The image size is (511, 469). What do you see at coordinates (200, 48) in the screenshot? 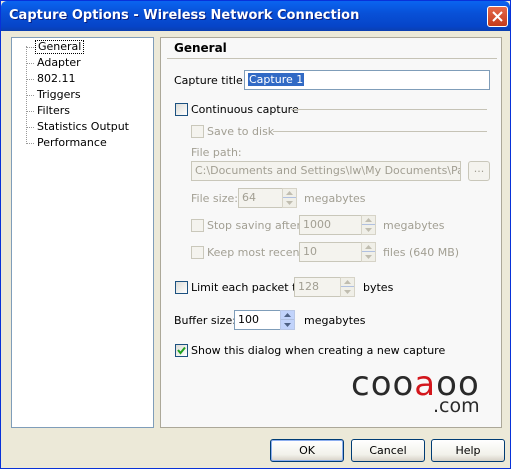
I see `panel-heading: General` at bounding box center [200, 48].